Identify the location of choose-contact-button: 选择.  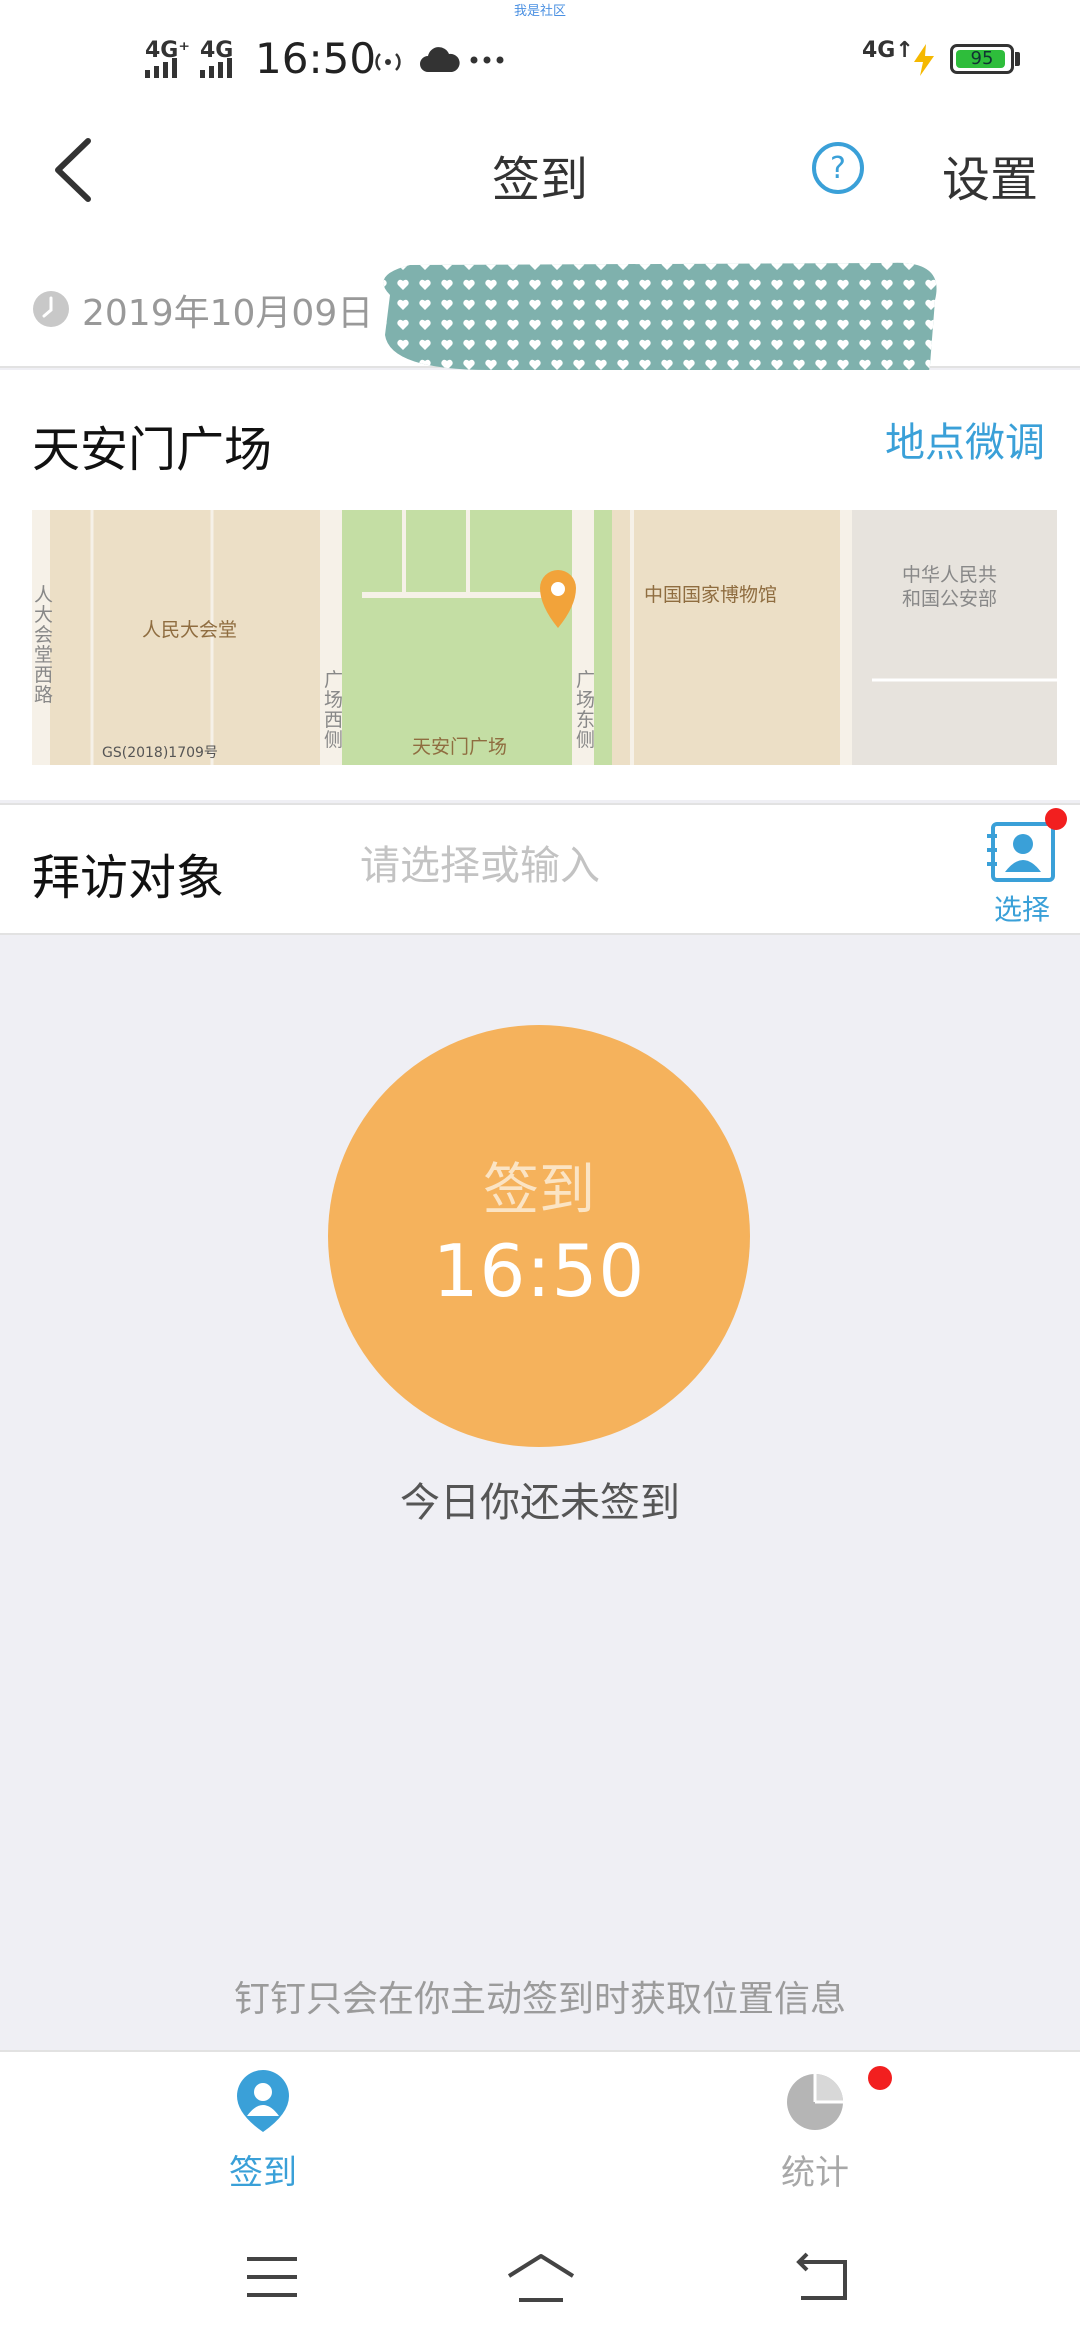
(525, 908).